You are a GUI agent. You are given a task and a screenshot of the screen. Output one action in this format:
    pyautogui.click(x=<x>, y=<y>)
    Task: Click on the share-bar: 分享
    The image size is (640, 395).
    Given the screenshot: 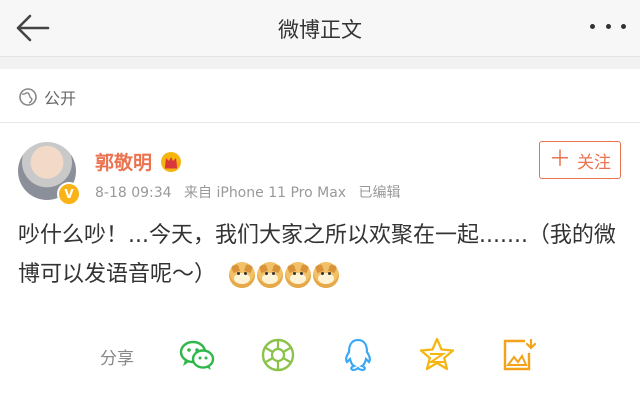 What is the action you would take?
    pyautogui.click(x=320, y=355)
    